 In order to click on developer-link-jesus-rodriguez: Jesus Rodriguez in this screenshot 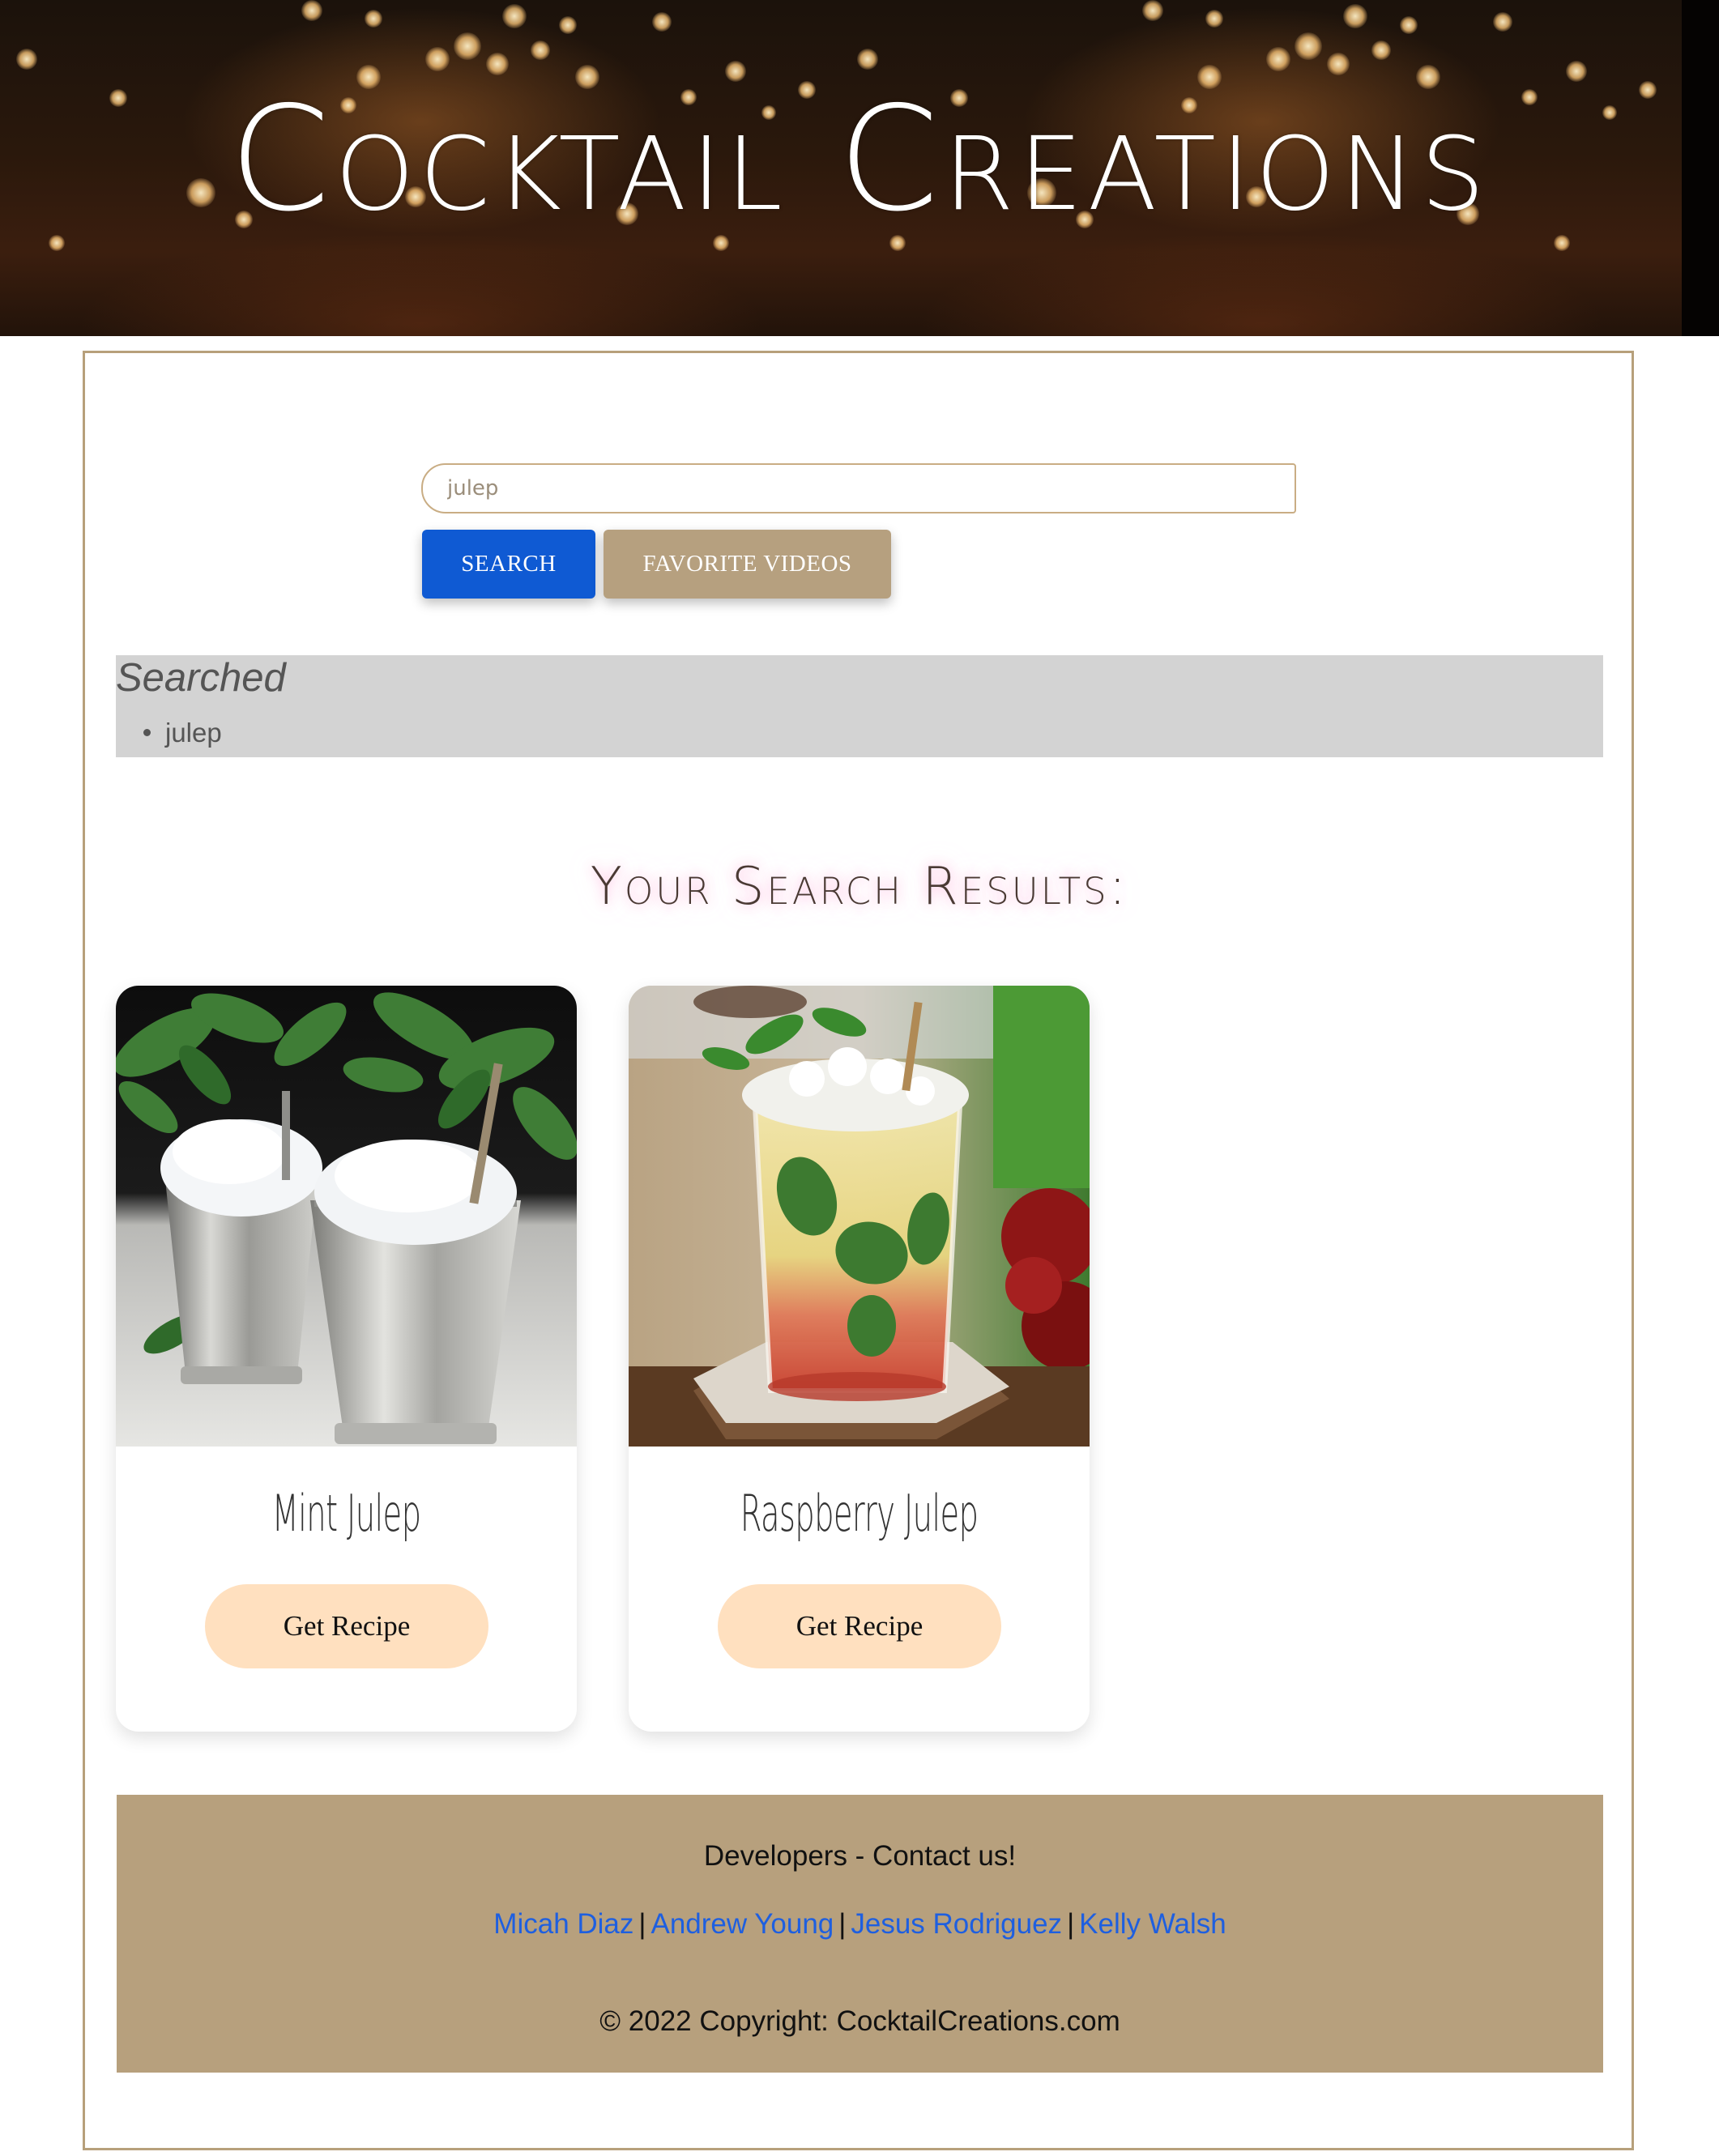, I will do `click(956, 1924)`.